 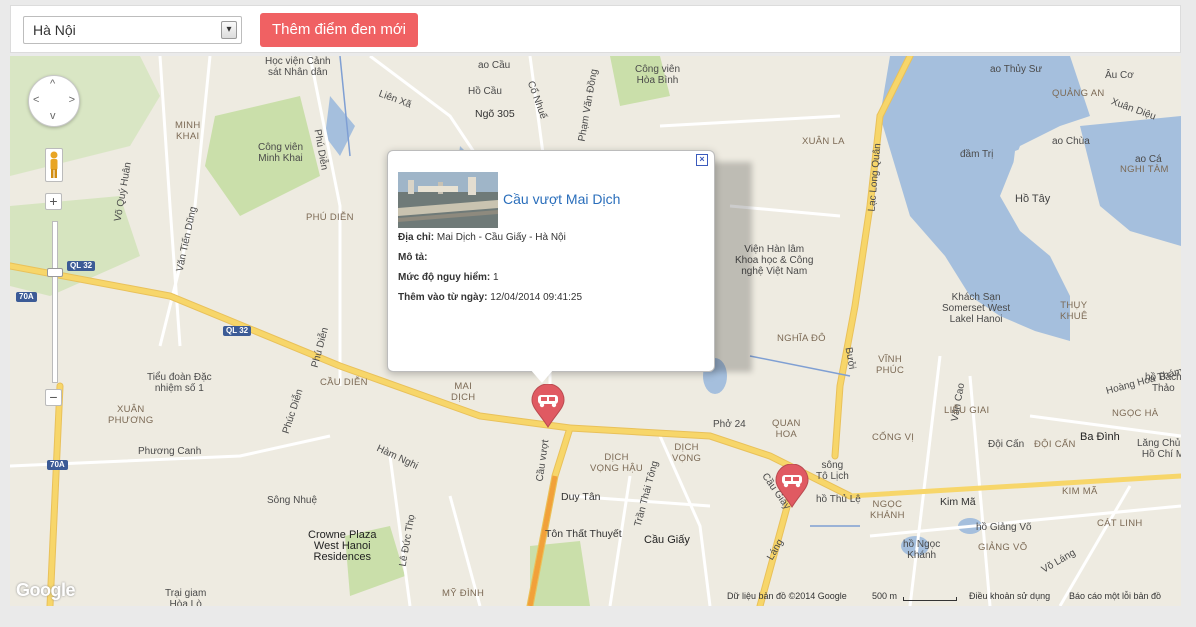 What do you see at coordinates (787, 596) in the screenshot?
I see `map-data-credit: Dữ liệu bản đồ ©2014 Google` at bounding box center [787, 596].